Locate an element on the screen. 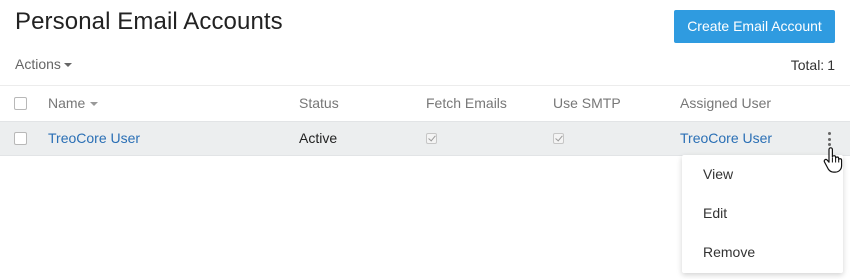 The height and width of the screenshot is (279, 850). sort-caret-icon is located at coordinates (94, 103).